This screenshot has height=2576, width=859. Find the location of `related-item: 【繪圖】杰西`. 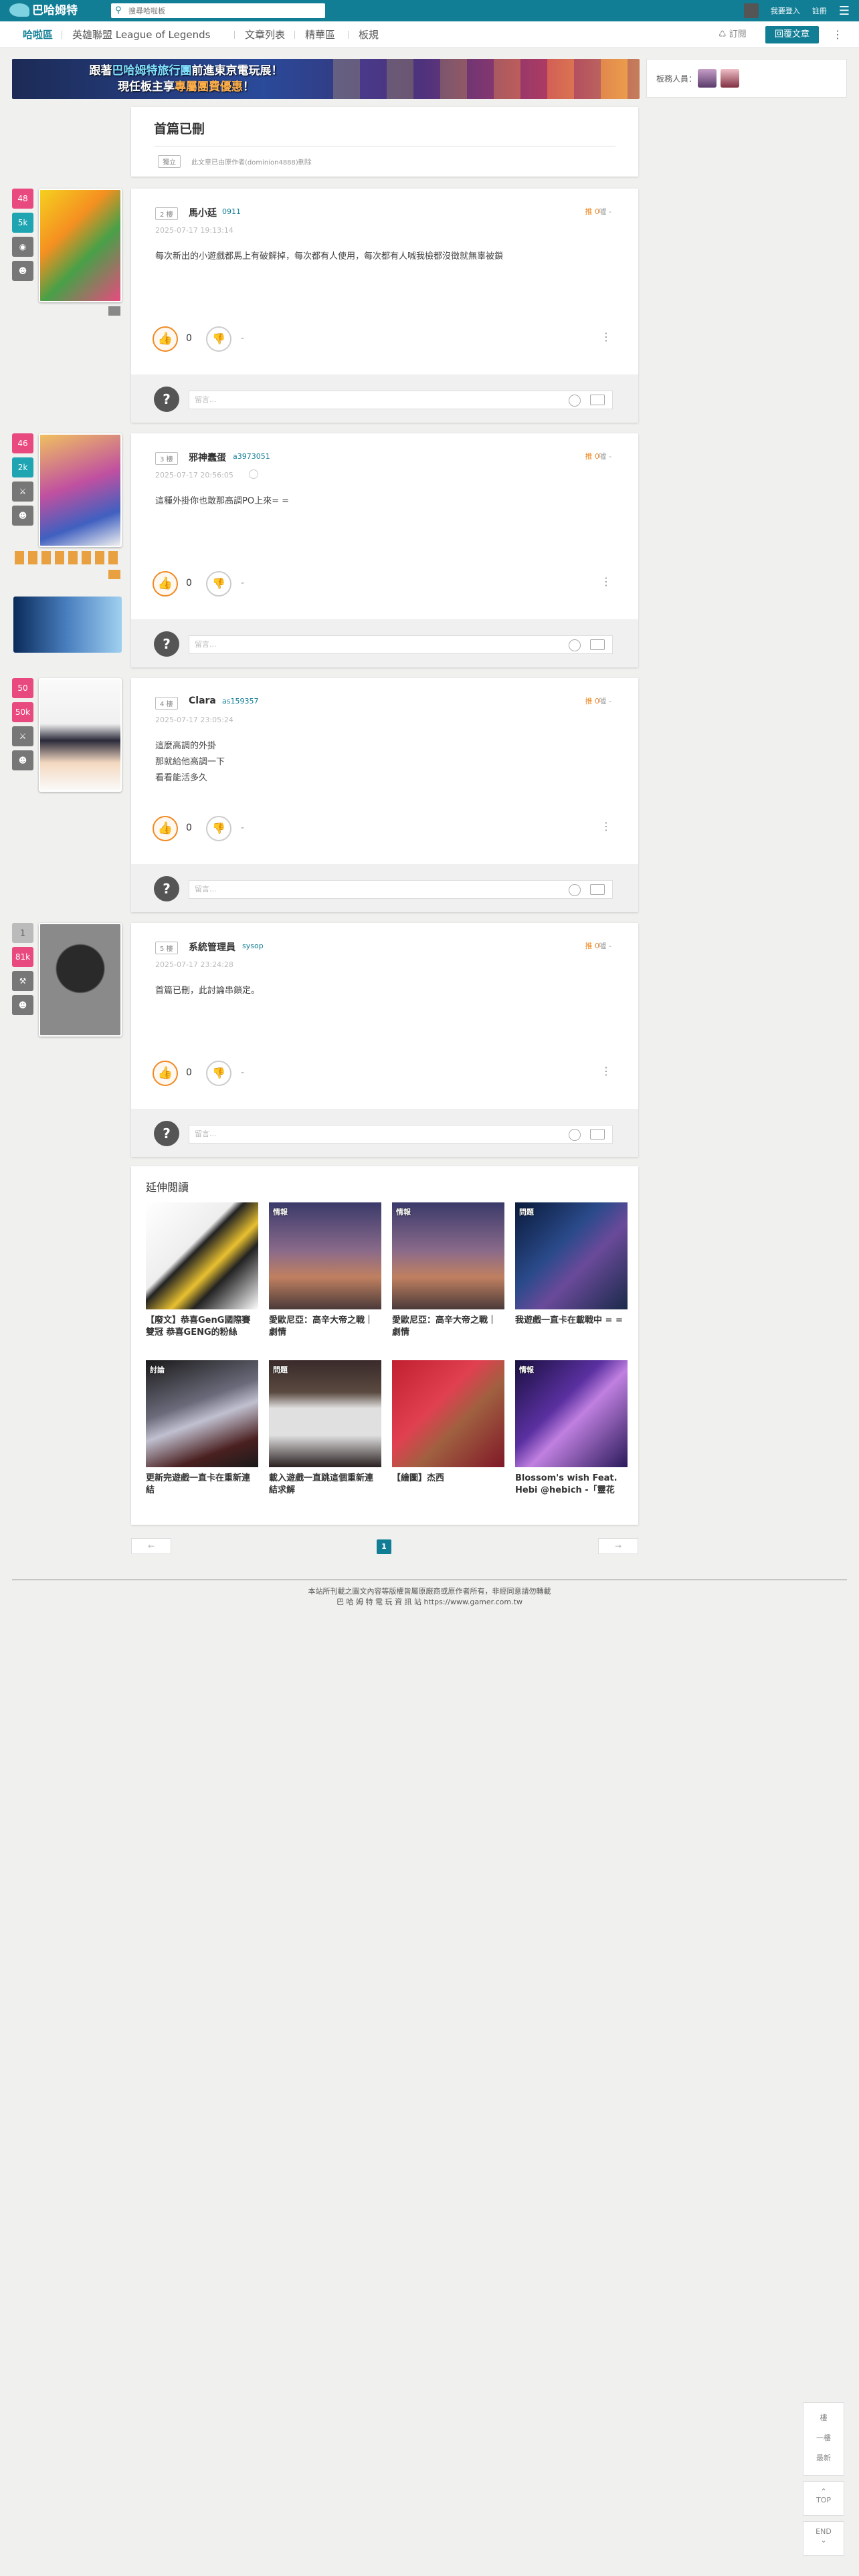

related-item: 【繪圖】杰西 is located at coordinates (448, 1429).